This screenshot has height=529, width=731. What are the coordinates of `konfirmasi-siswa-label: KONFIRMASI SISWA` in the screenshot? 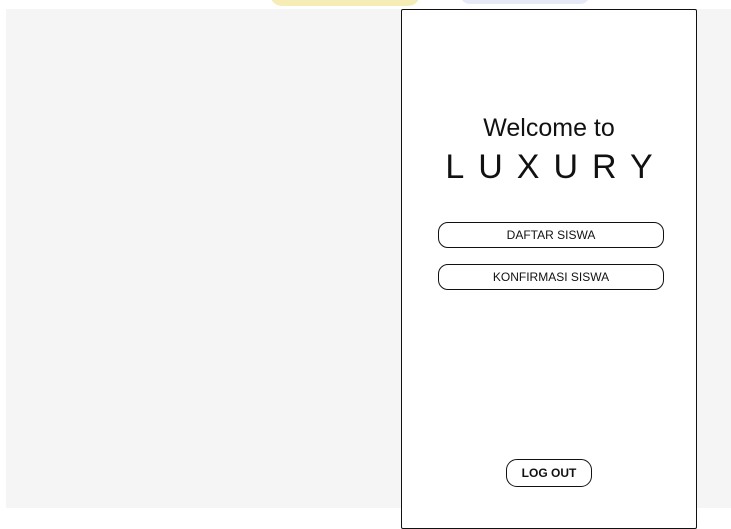 It's located at (551, 277).